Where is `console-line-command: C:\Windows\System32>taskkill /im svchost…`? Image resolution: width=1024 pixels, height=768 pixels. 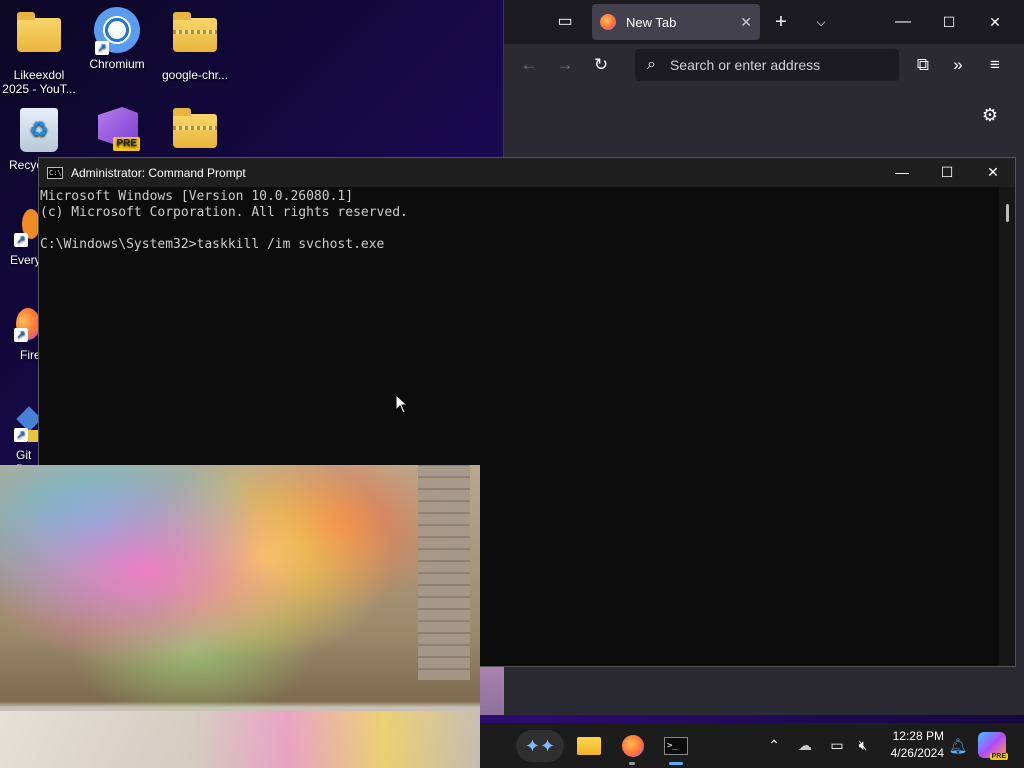 console-line-command: C:\Windows\System32>taskkill /im svchost… is located at coordinates (212, 244).